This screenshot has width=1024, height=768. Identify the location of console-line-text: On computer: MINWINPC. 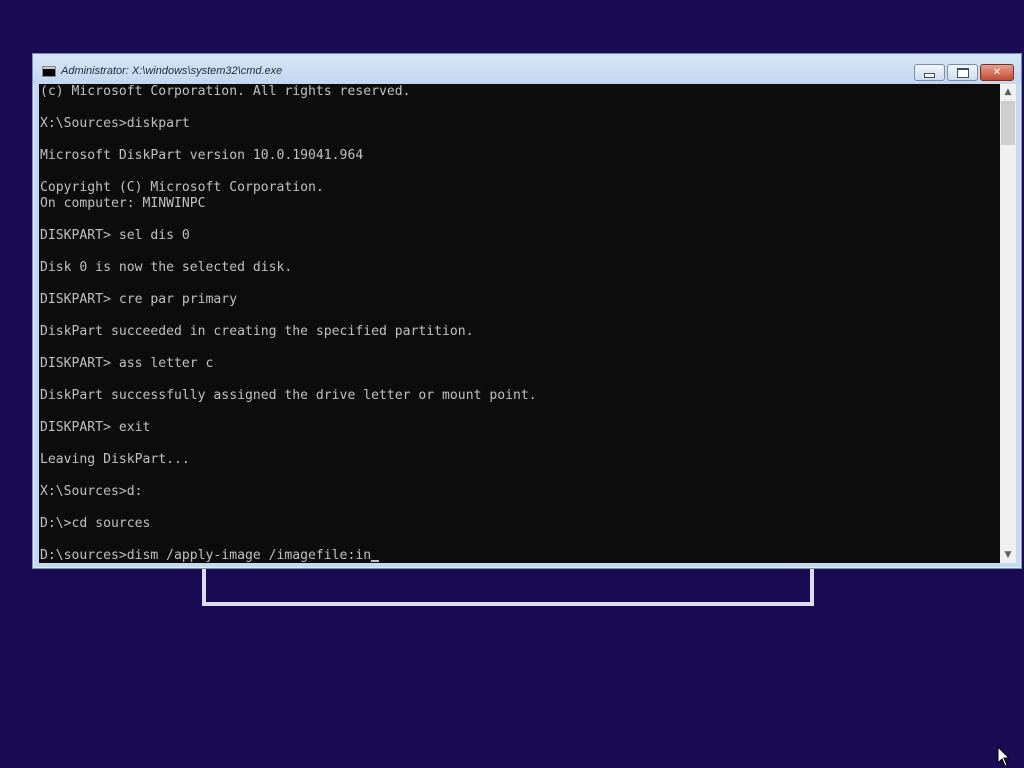
(123, 203).